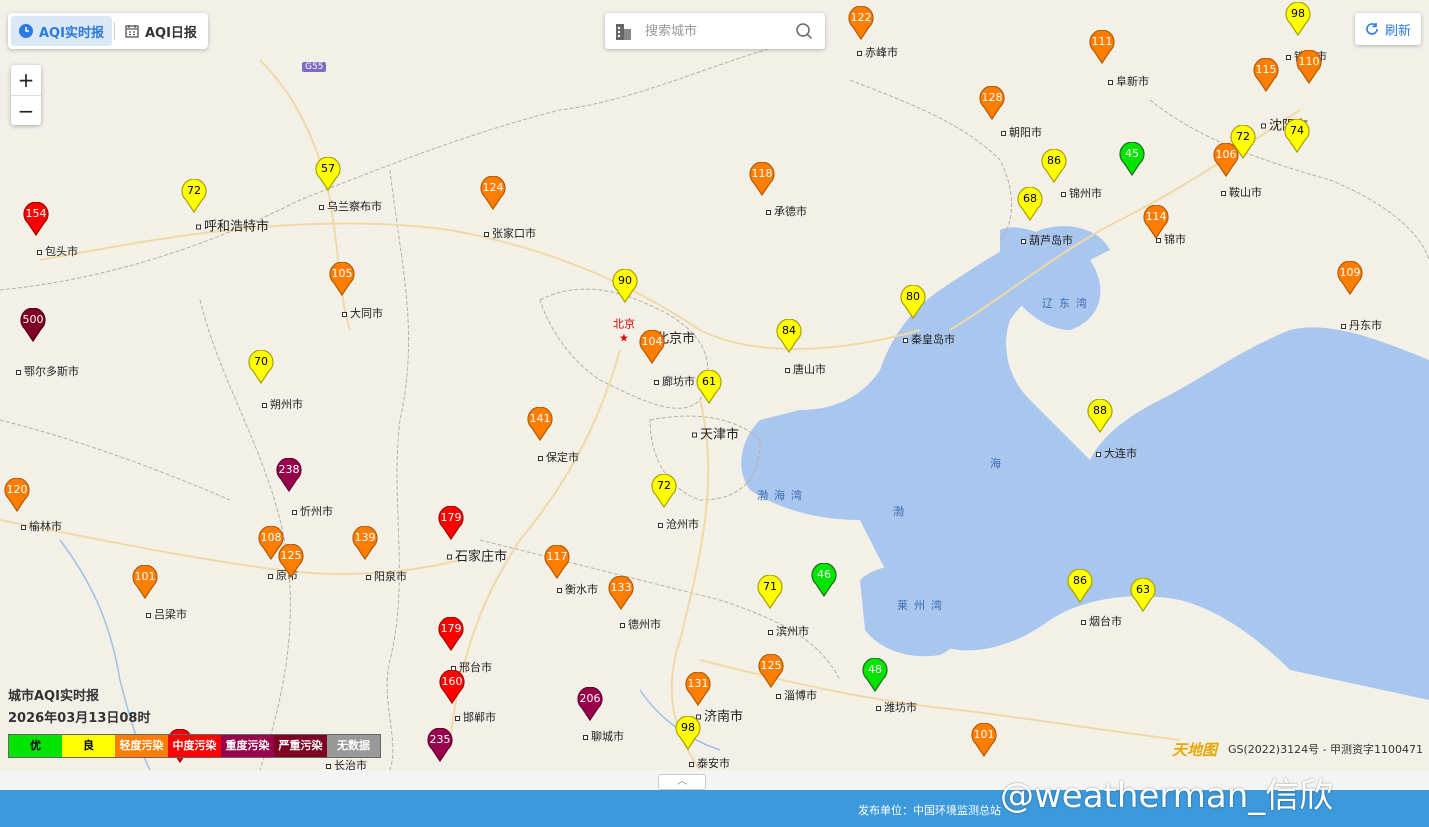 The width and height of the screenshot is (1429, 827). Describe the element at coordinates (558, 457) in the screenshot. I see `city-label: 保定市` at that location.